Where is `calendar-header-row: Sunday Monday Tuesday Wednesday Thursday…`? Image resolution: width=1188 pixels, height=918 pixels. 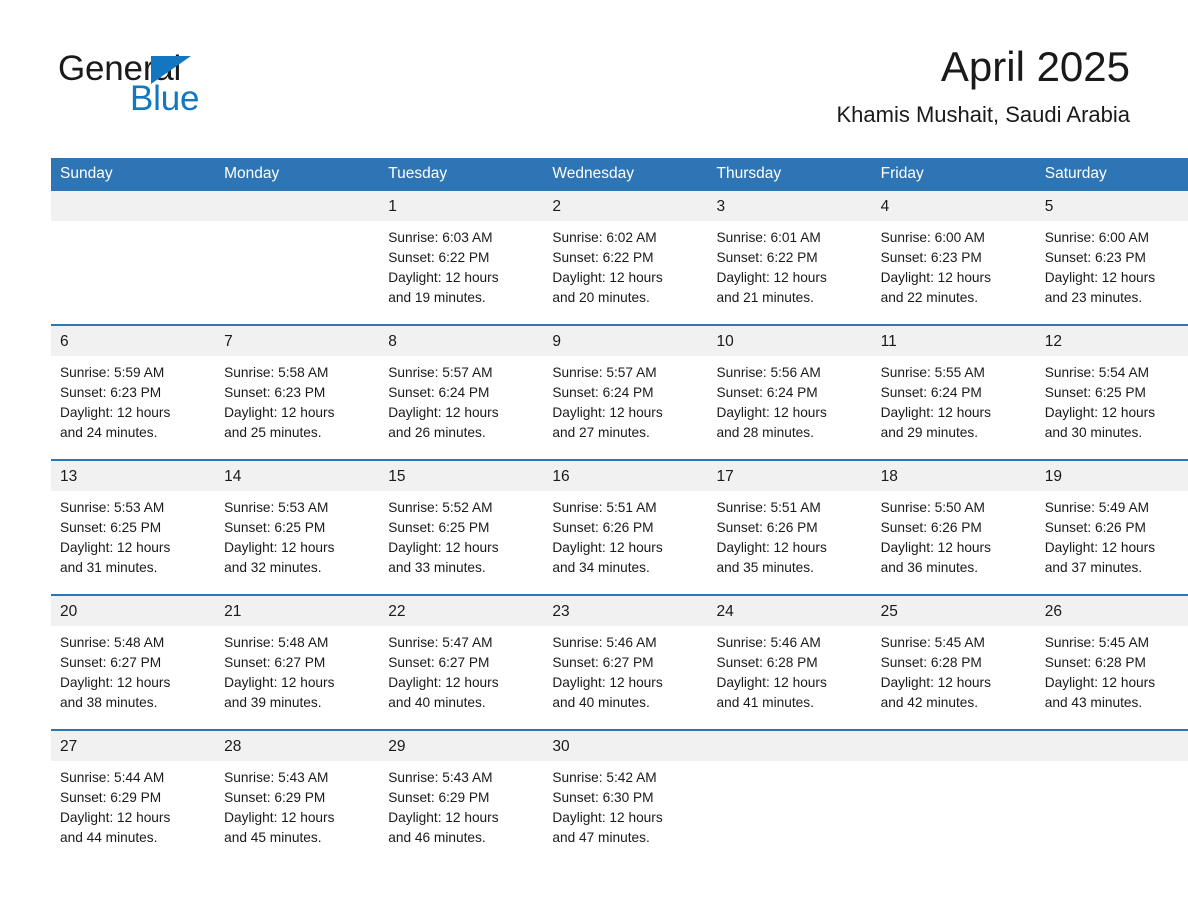
calendar-header-row: Sunday Monday Tuesday Wednesday Thursday… is located at coordinates (619, 174).